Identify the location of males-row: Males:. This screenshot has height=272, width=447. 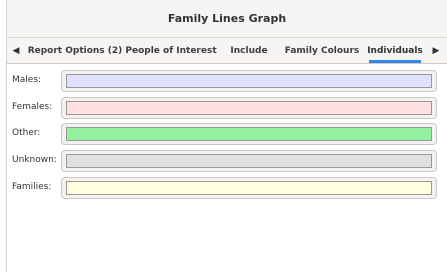
(227, 82).